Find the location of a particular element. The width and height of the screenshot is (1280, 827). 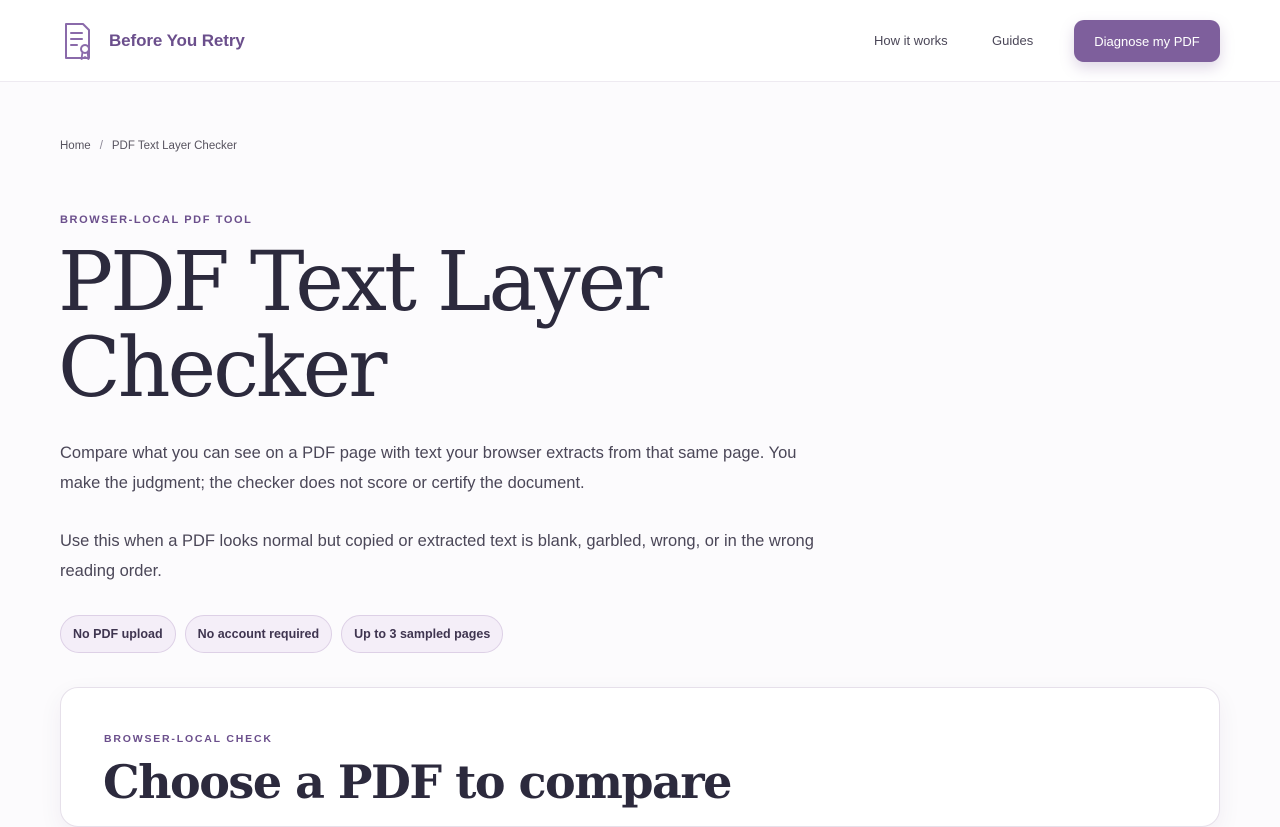

card-eyebrow: BROWSER-LOCAL CHECK is located at coordinates (188, 739).